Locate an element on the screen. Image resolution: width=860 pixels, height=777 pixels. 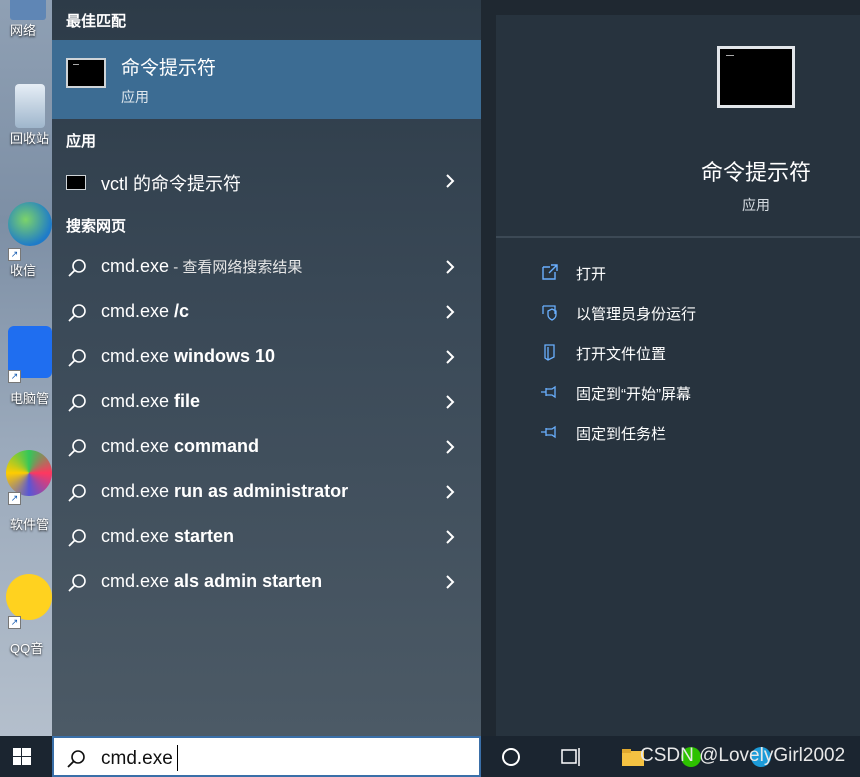
web-result-label: cmd.exe file is located at coordinates (150, 401).